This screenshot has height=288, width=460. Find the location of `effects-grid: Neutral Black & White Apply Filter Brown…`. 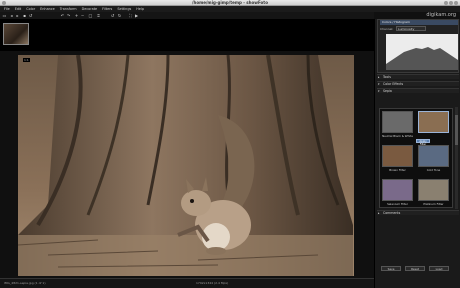

effects-grid: Neutral Black & White Apply Filter Brown… is located at coordinates (416, 158).